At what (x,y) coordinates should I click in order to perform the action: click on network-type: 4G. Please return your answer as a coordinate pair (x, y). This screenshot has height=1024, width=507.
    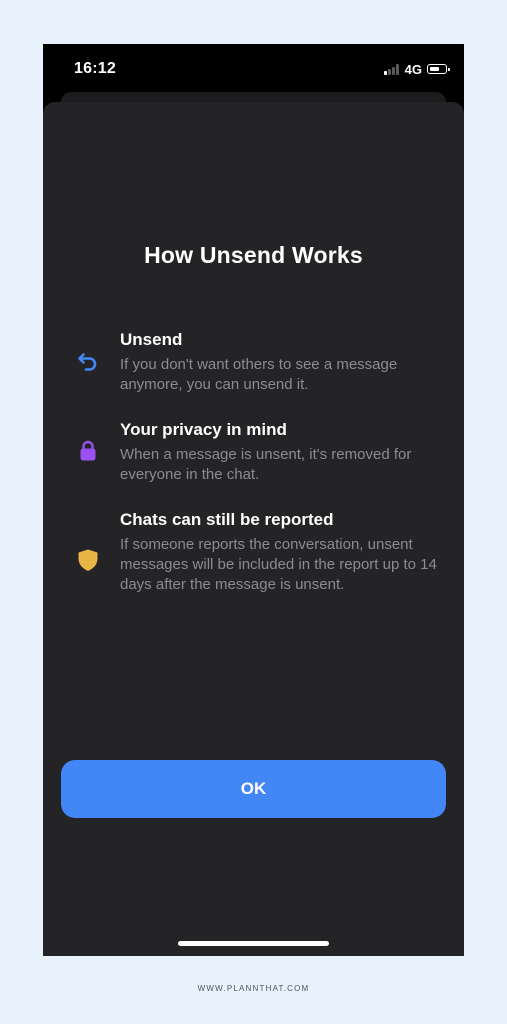
    Looking at the image, I should click on (413, 69).